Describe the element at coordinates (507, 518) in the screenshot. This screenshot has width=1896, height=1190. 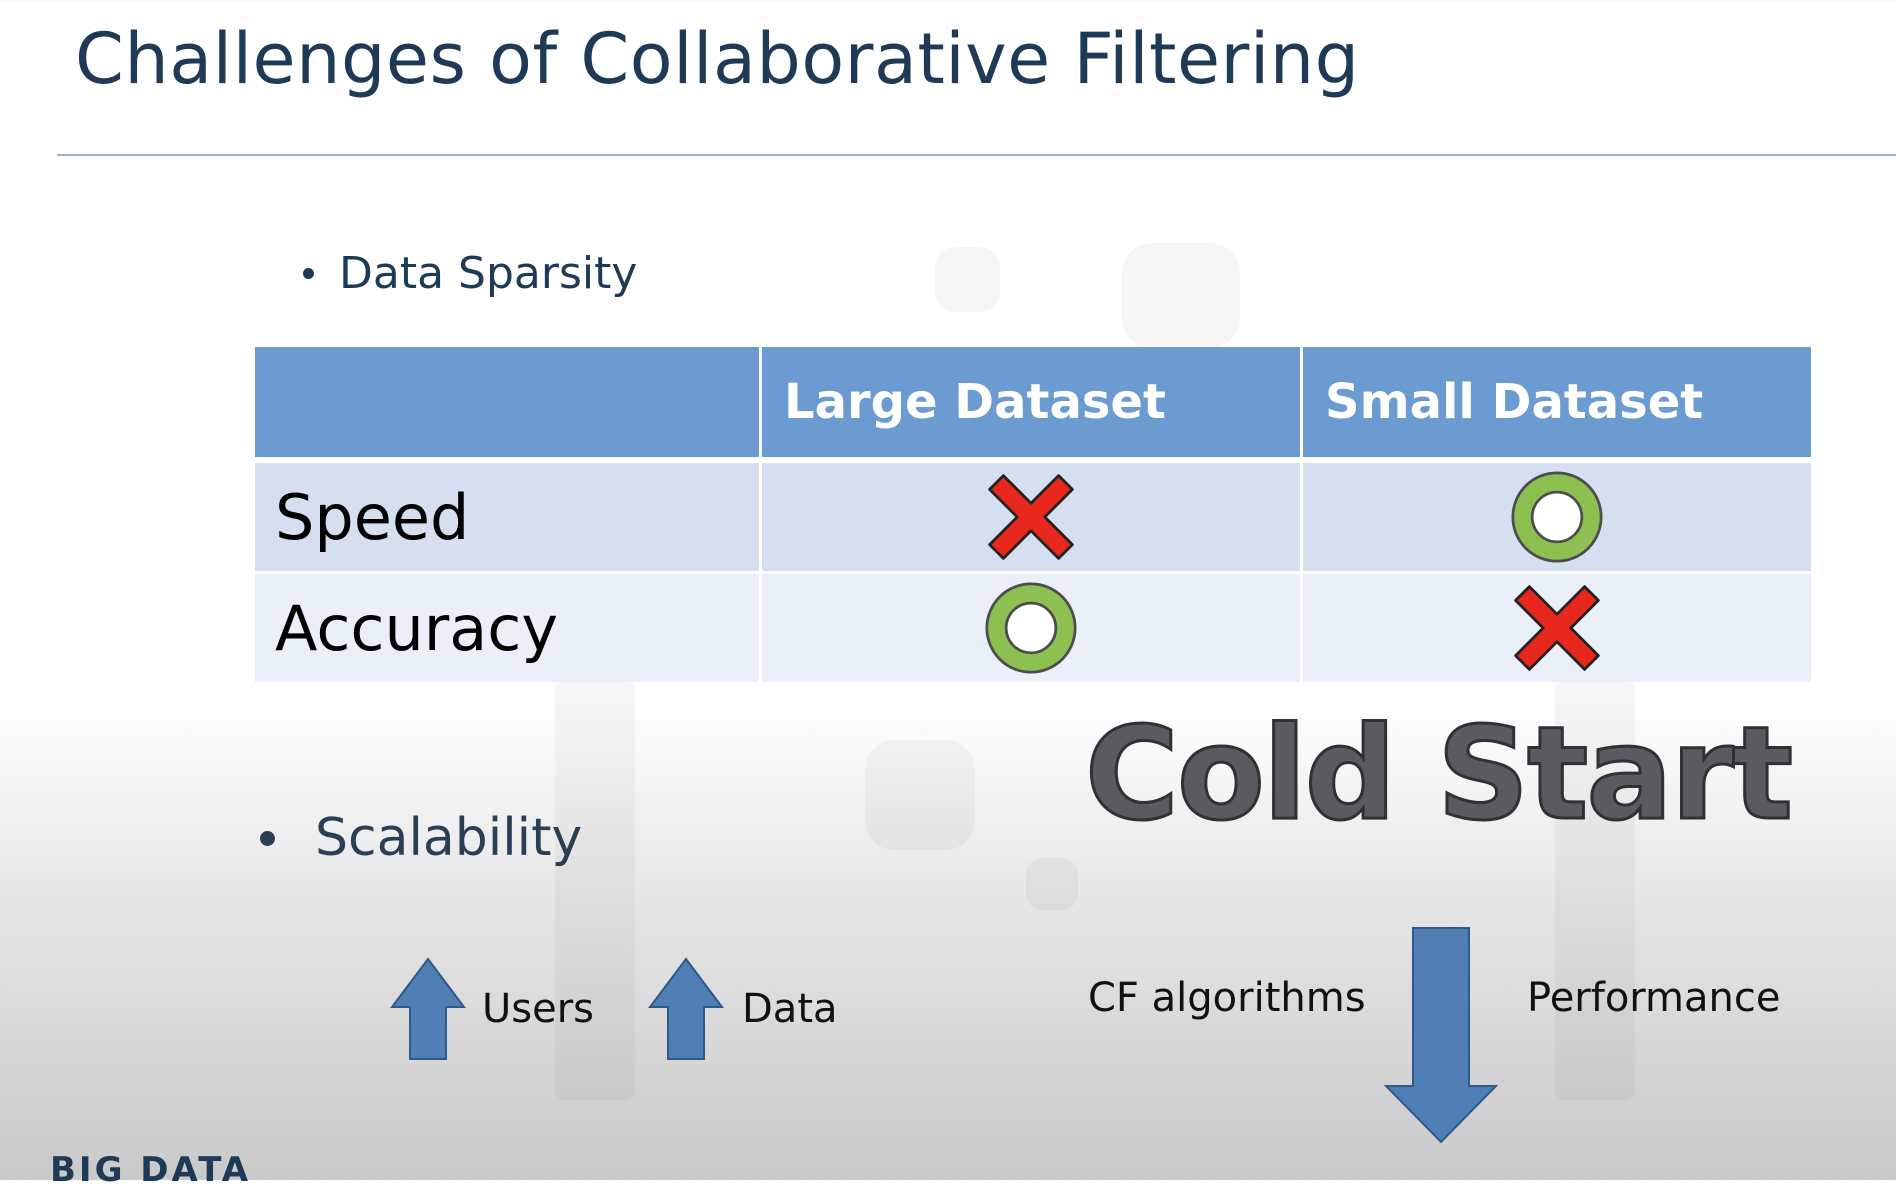
I see `row-label-speed: Speed` at that location.